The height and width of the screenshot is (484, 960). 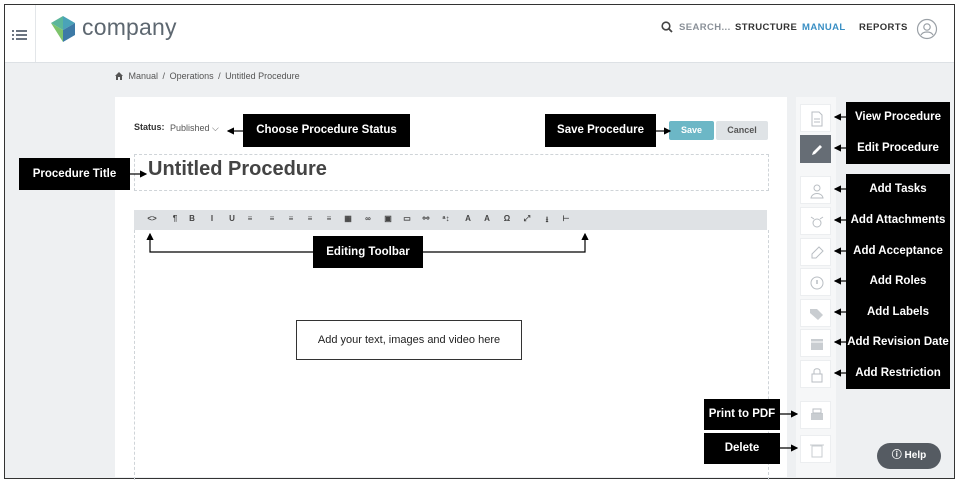 I want to click on help-button: ⓘ Help, so click(x=909, y=456).